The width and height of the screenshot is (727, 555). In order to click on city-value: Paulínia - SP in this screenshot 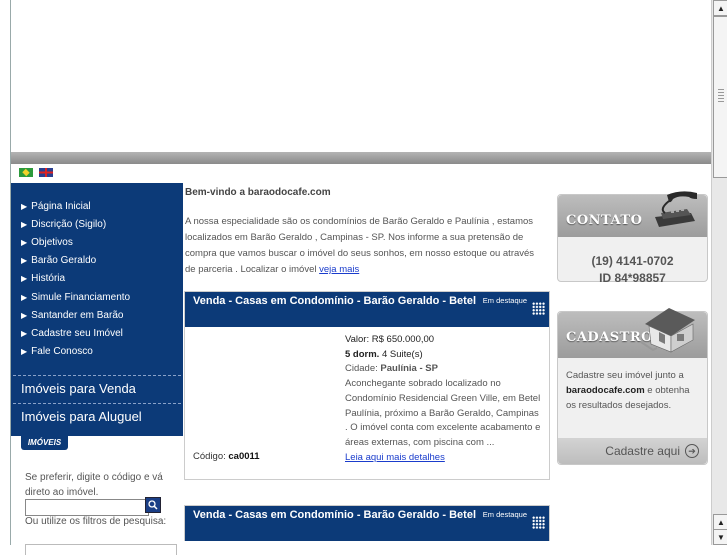, I will do `click(409, 369)`.